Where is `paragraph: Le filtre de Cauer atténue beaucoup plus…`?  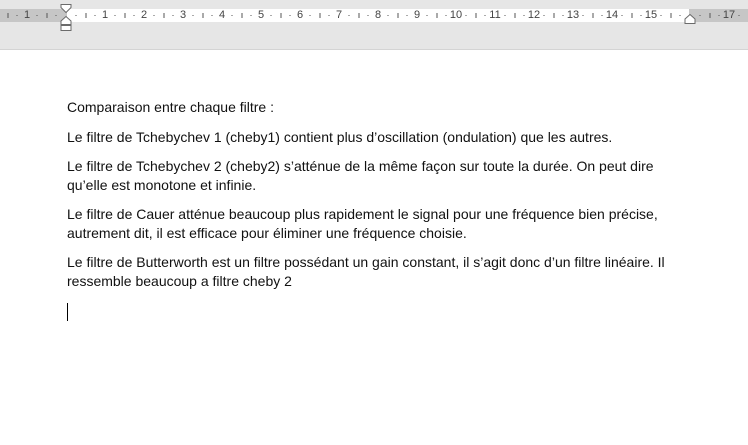 paragraph: Le filtre de Cauer atténue beaucoup plus… is located at coordinates (377, 223).